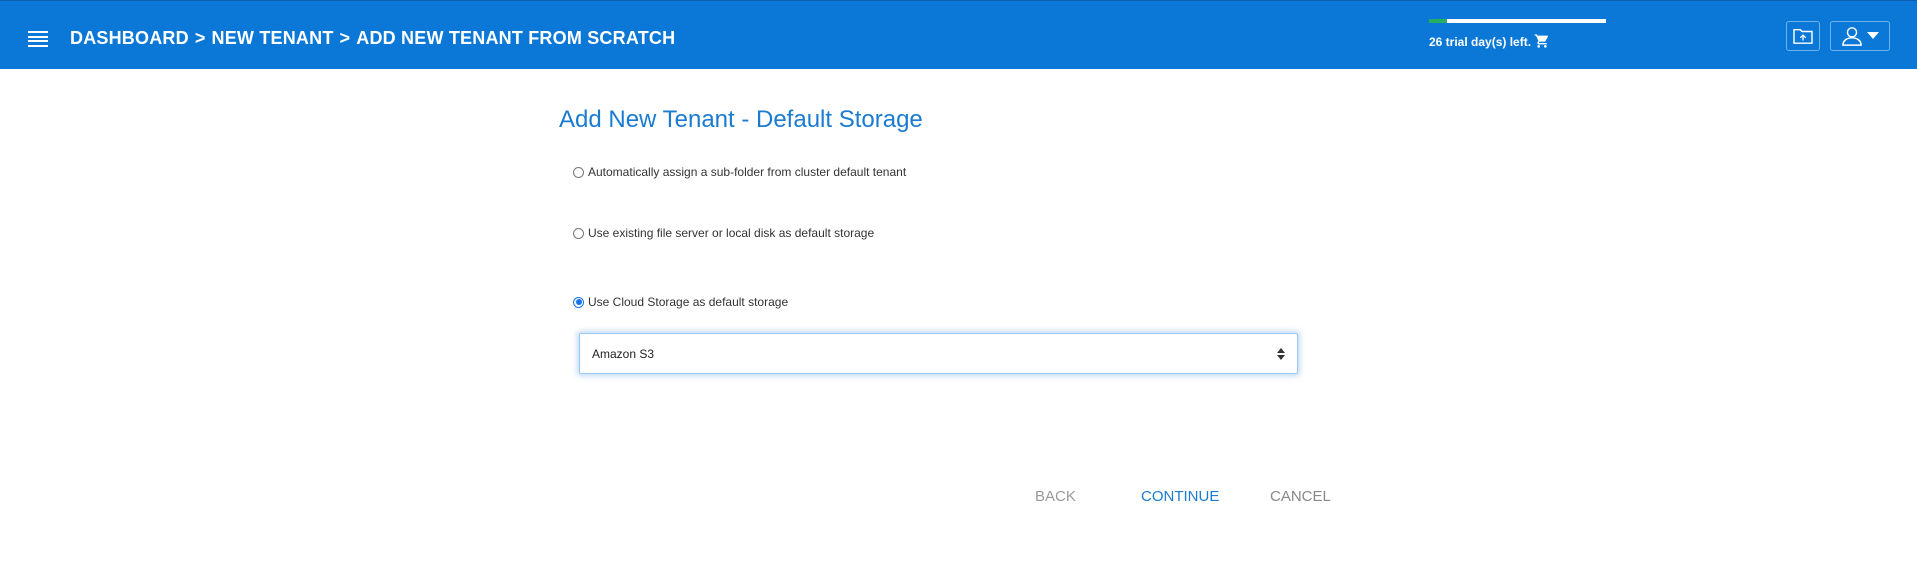 This screenshot has height=582, width=1917. I want to click on cancel-button: CANCEL, so click(1300, 496).